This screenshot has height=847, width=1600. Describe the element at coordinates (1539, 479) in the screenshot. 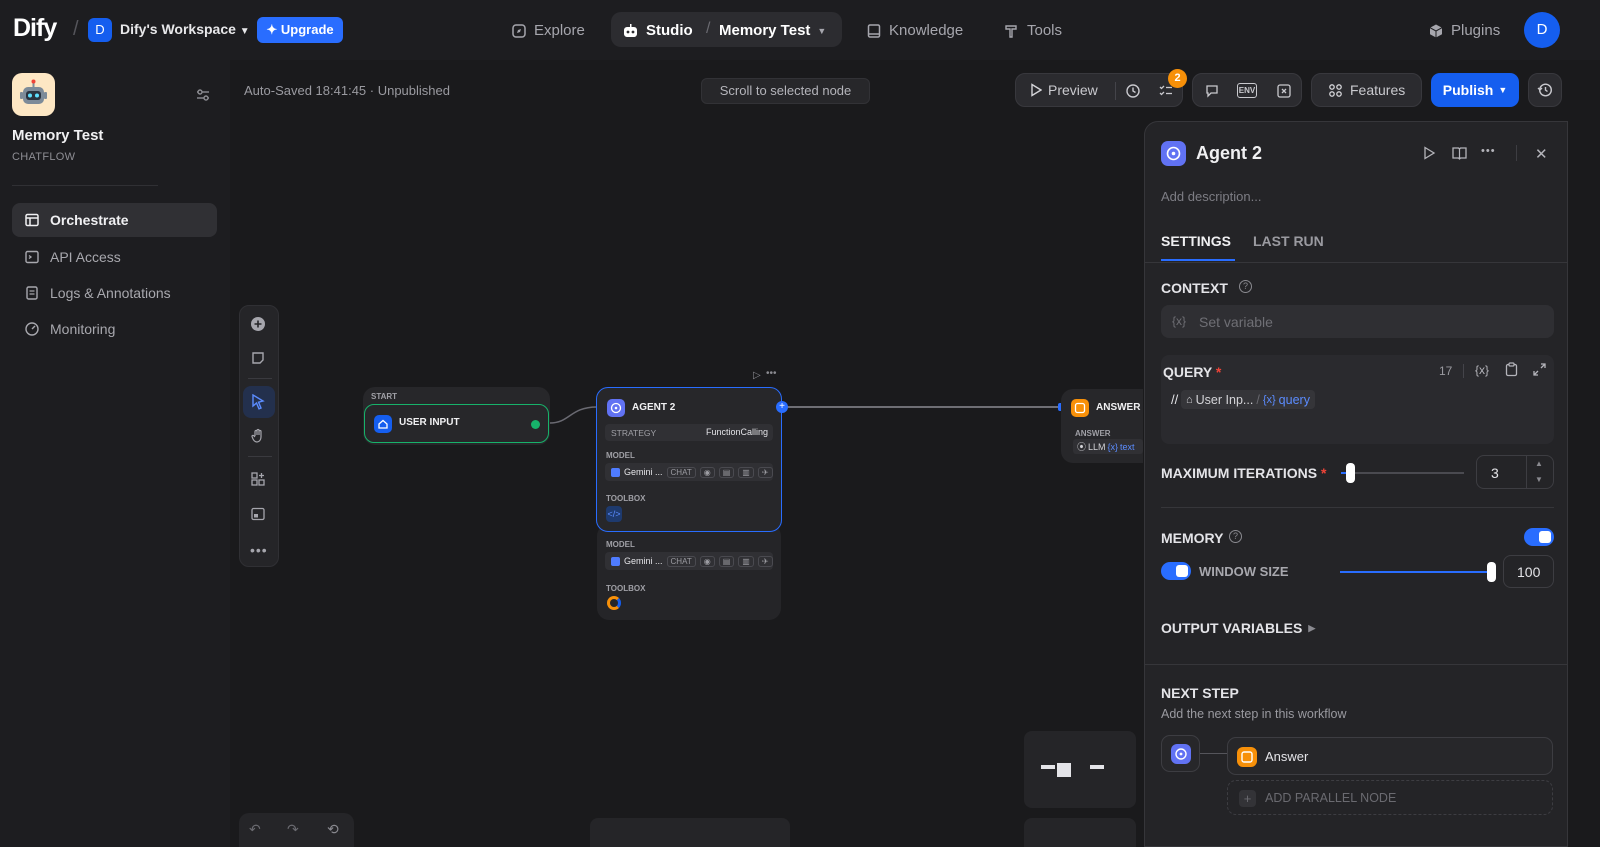

I see `decrement-icon: ▼` at that location.